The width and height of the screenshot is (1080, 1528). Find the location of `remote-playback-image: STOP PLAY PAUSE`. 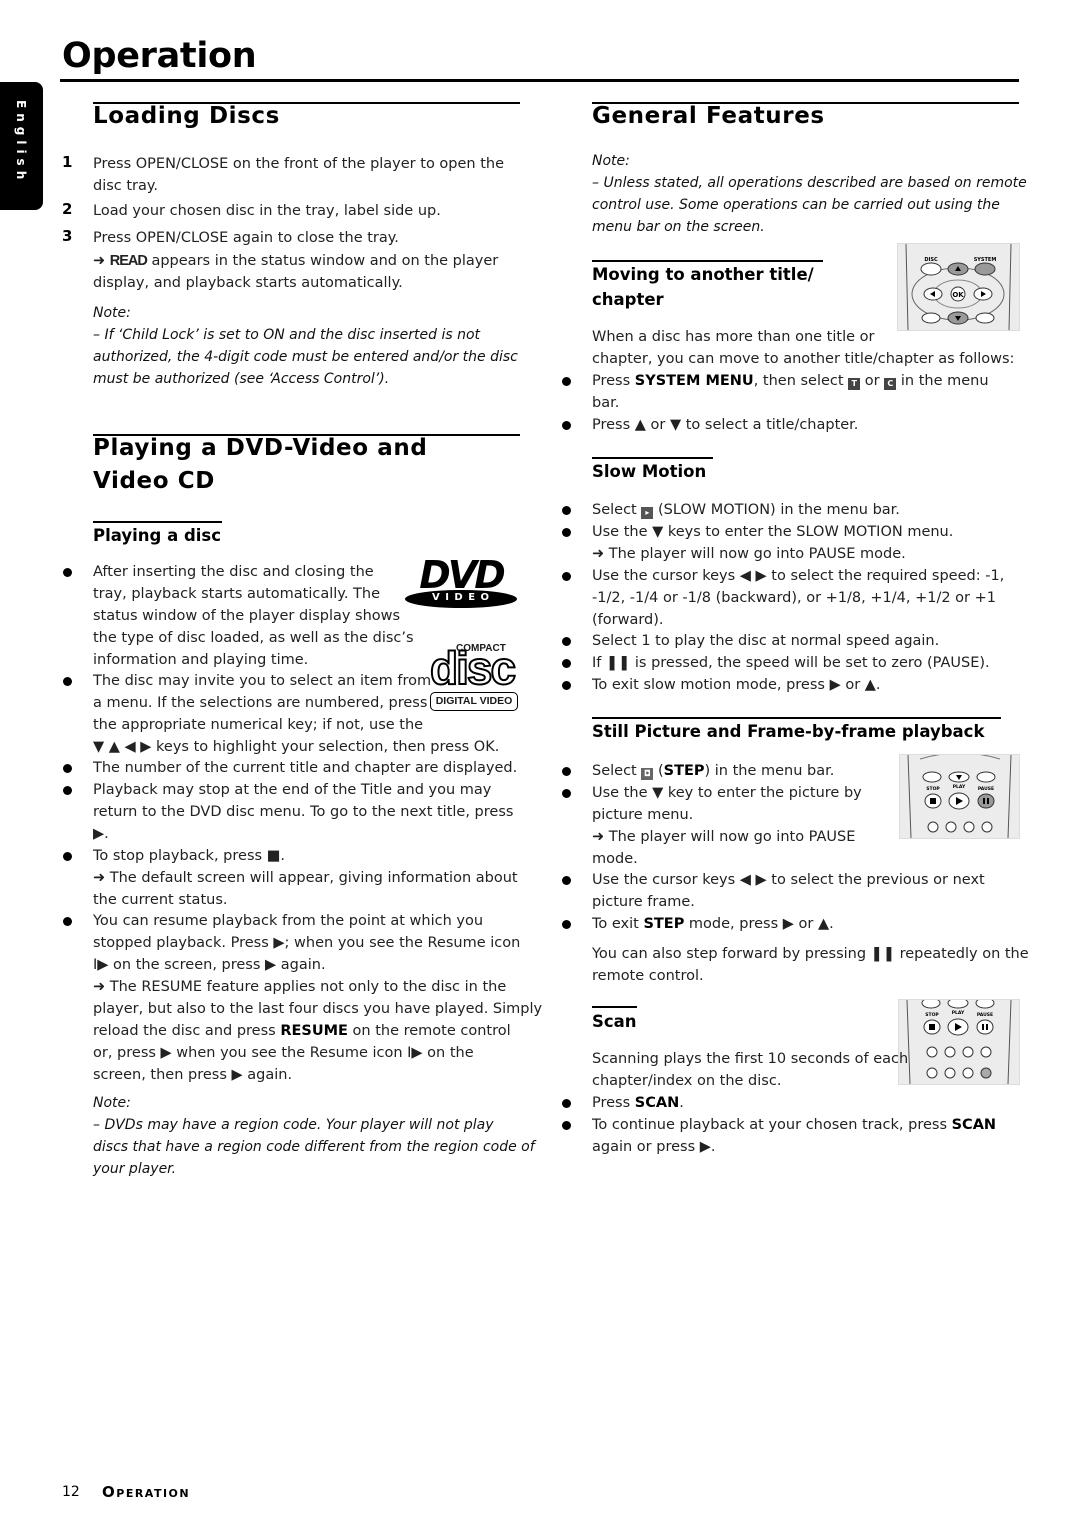

remote-playback-image: STOP PLAY PAUSE is located at coordinates (959, 795).